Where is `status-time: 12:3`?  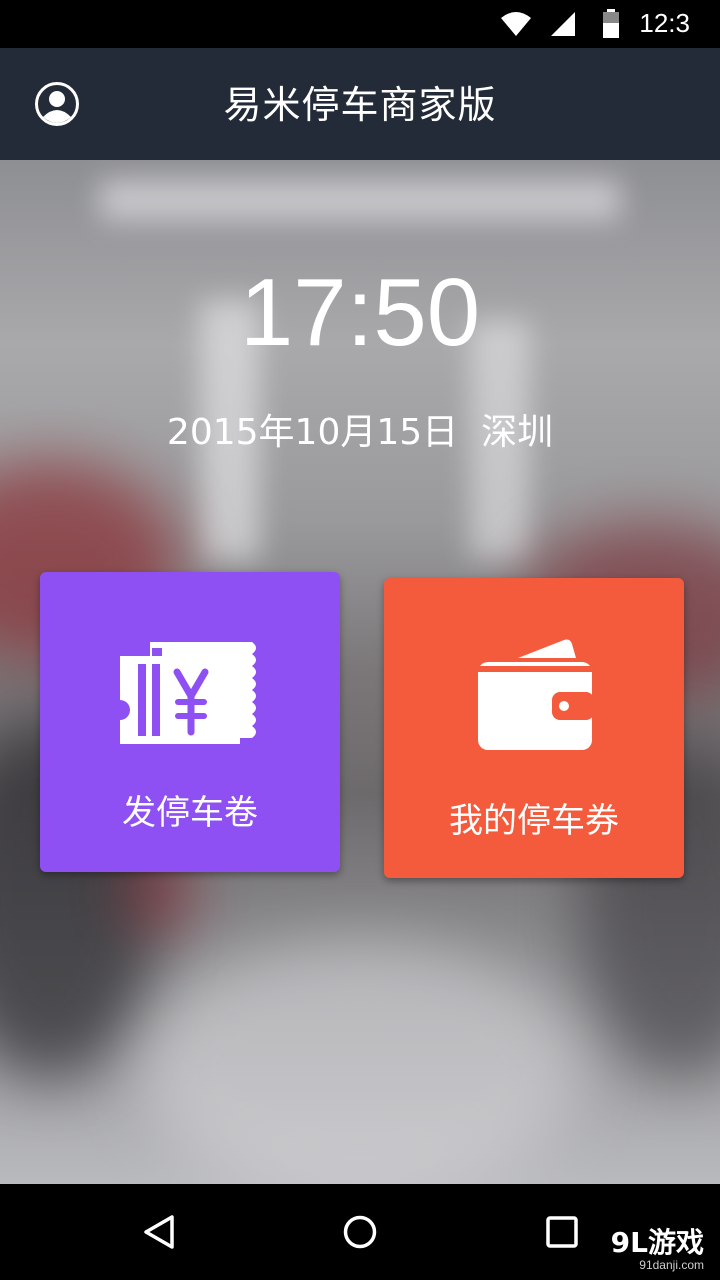
status-time: 12:3 is located at coordinates (664, 23).